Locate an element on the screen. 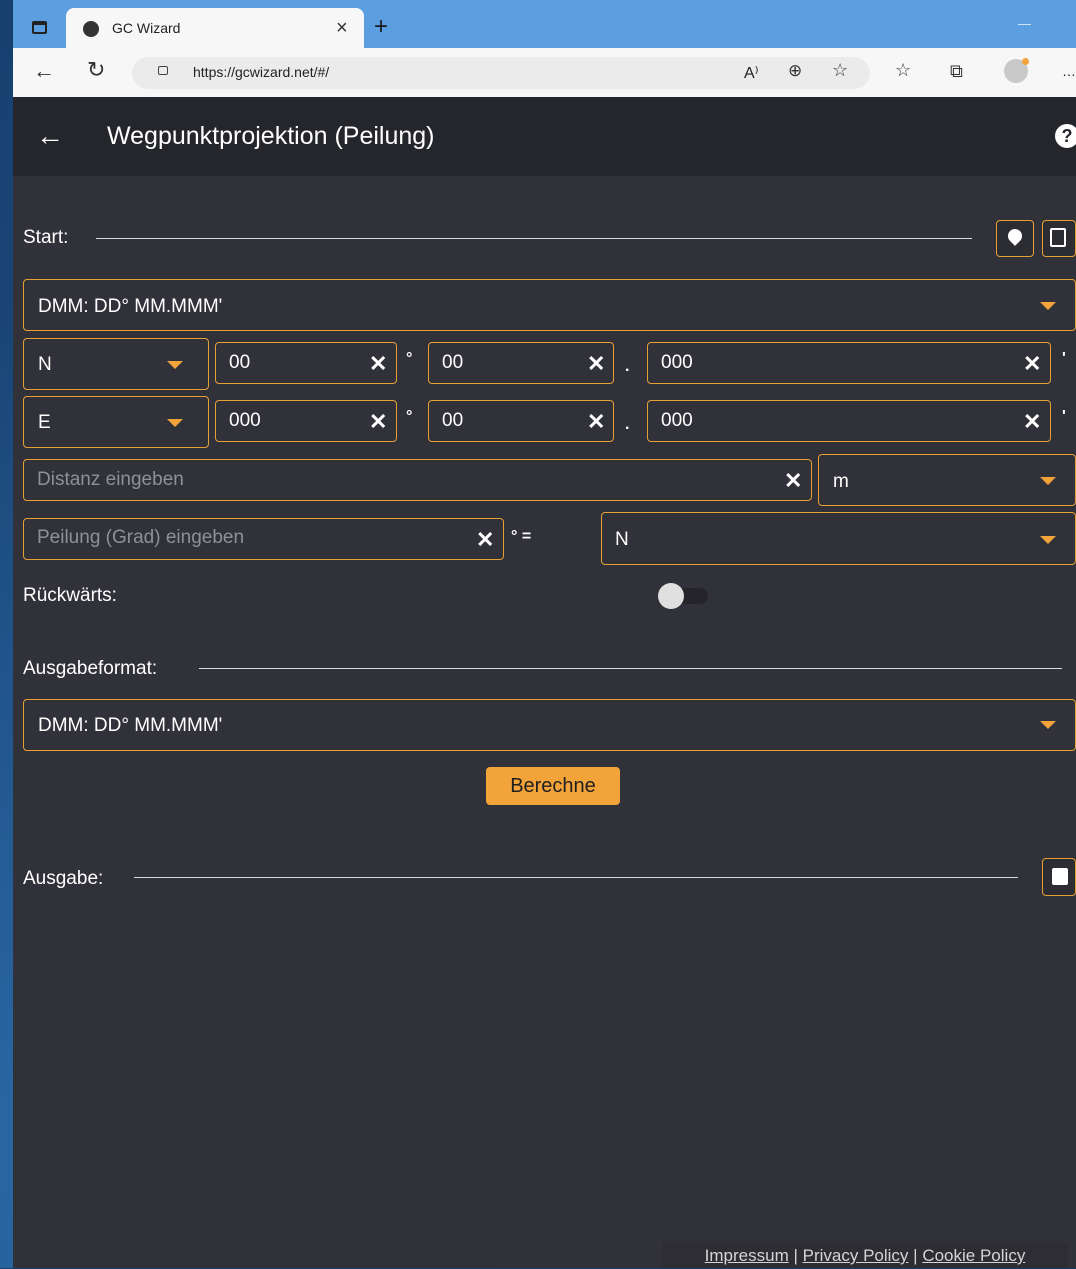 This screenshot has width=1076, height=1269. privacy-policy-link: Privacy Policy is located at coordinates (856, 1255).